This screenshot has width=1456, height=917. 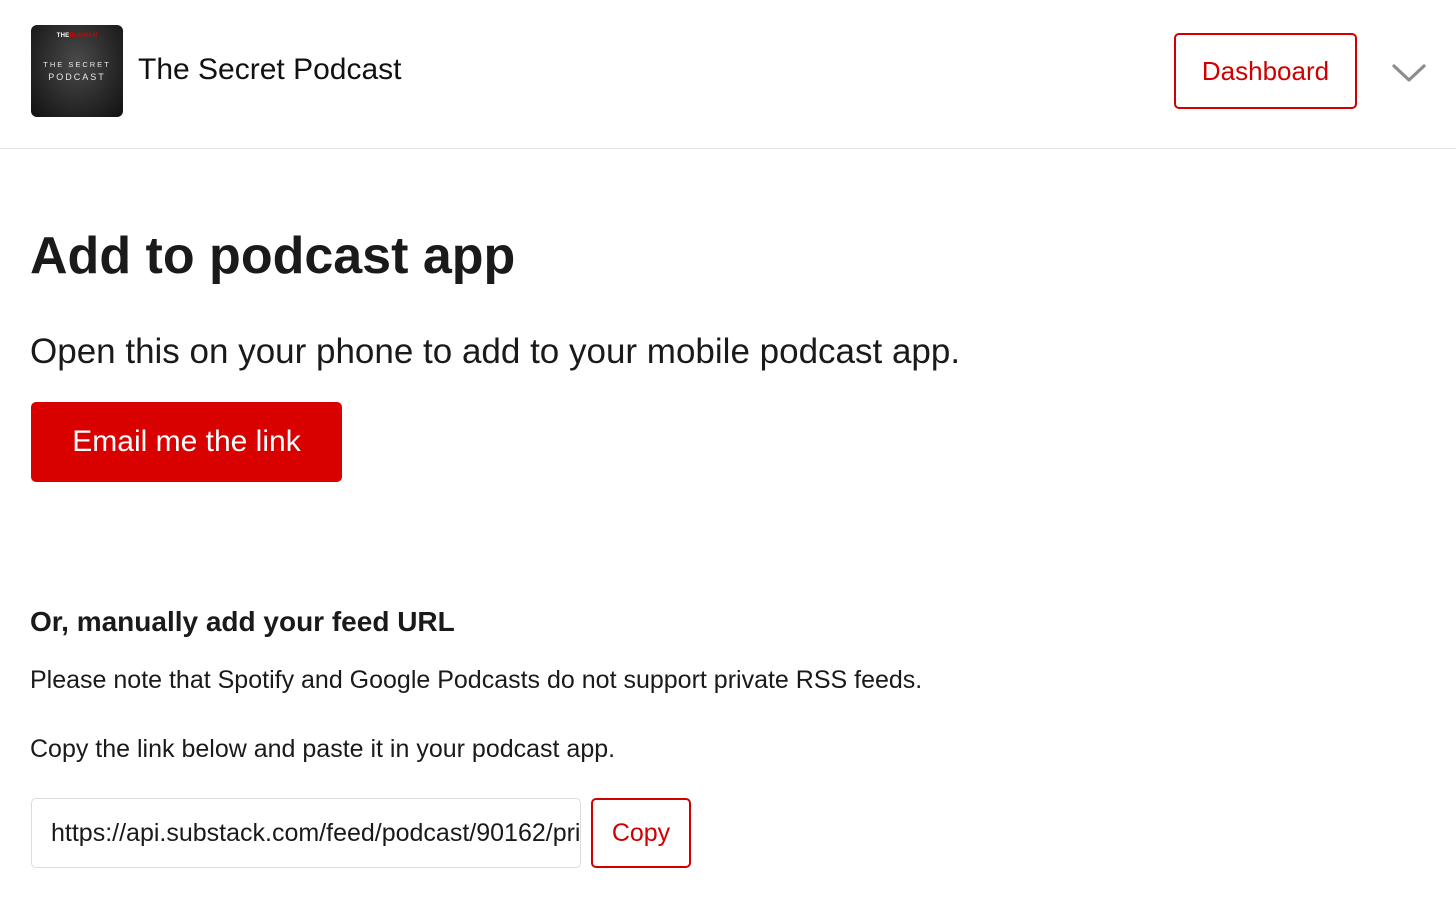 I want to click on manual-feed-heading: Or, manually add your feed URL, so click(x=242, y=621).